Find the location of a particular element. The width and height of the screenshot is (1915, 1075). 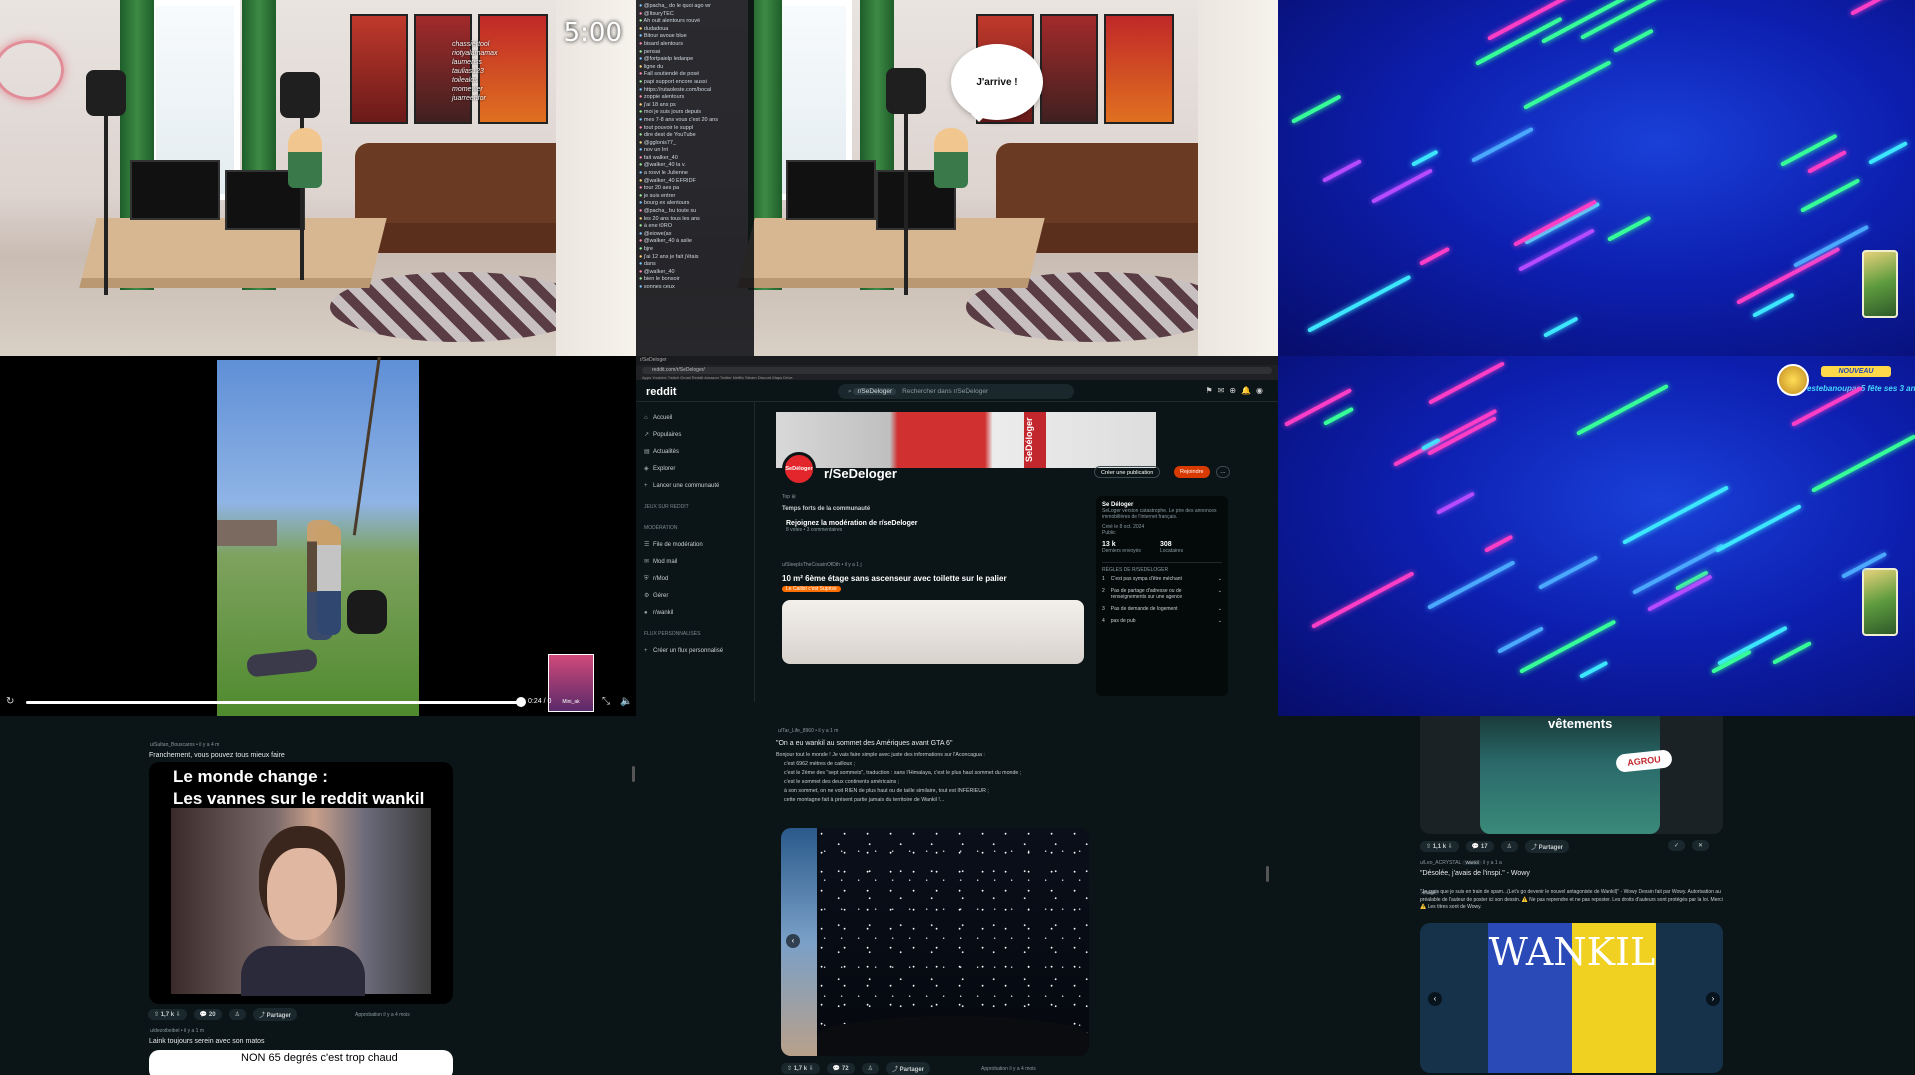

post-media-2: NON 65 degrés c'est trop chaud is located at coordinates (301, 1062).